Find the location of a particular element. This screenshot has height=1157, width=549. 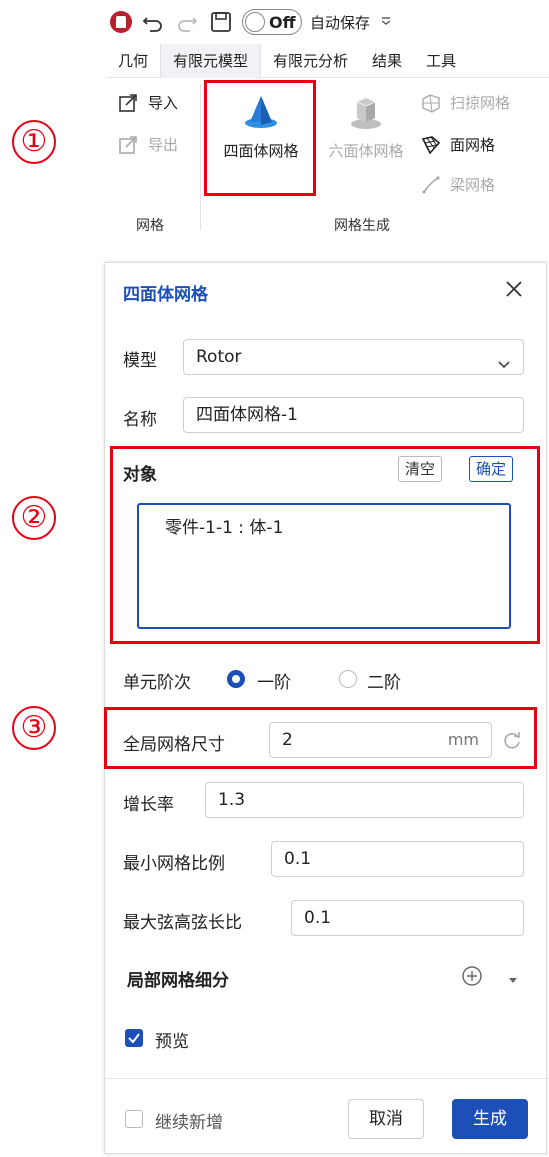

hex-mesh-label: 六面体网格 is located at coordinates (366, 151).